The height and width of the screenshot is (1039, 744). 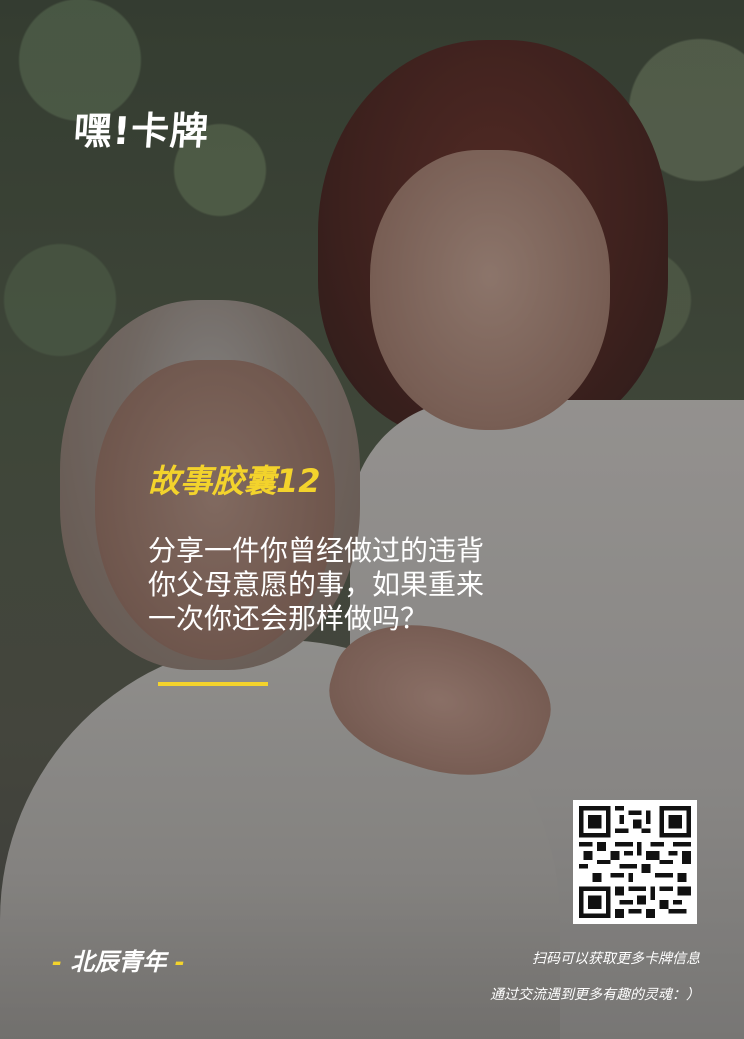 I want to click on card-question: 分享一件你曾经做过的违背 你父母意愿的事，如果重来 一次你还会那样做吗？, so click(x=358, y=585).